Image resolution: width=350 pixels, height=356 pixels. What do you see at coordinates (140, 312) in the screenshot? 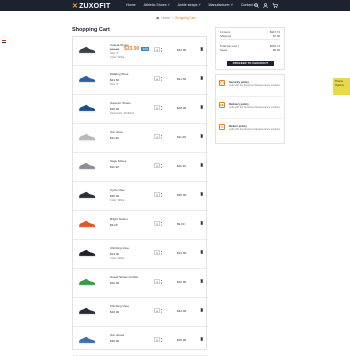
I see `cart-item-row: Climbing shoe$32.001▴▾$32.00` at bounding box center [140, 312].